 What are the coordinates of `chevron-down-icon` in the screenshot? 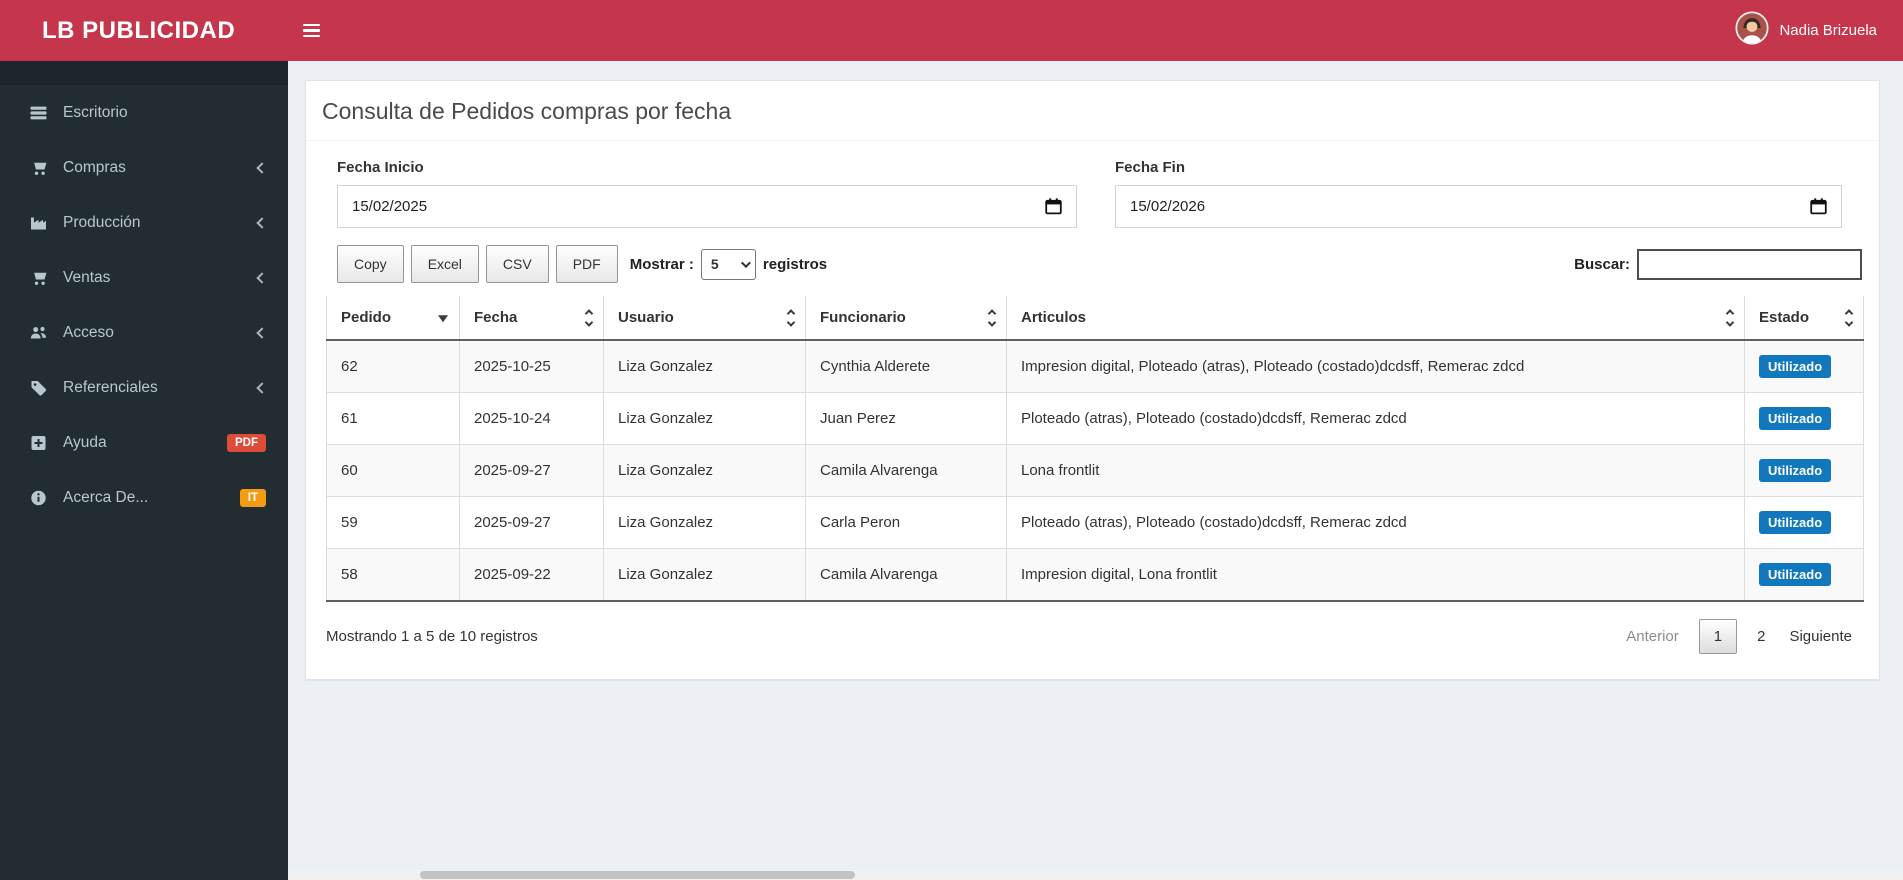 It's located at (745, 262).